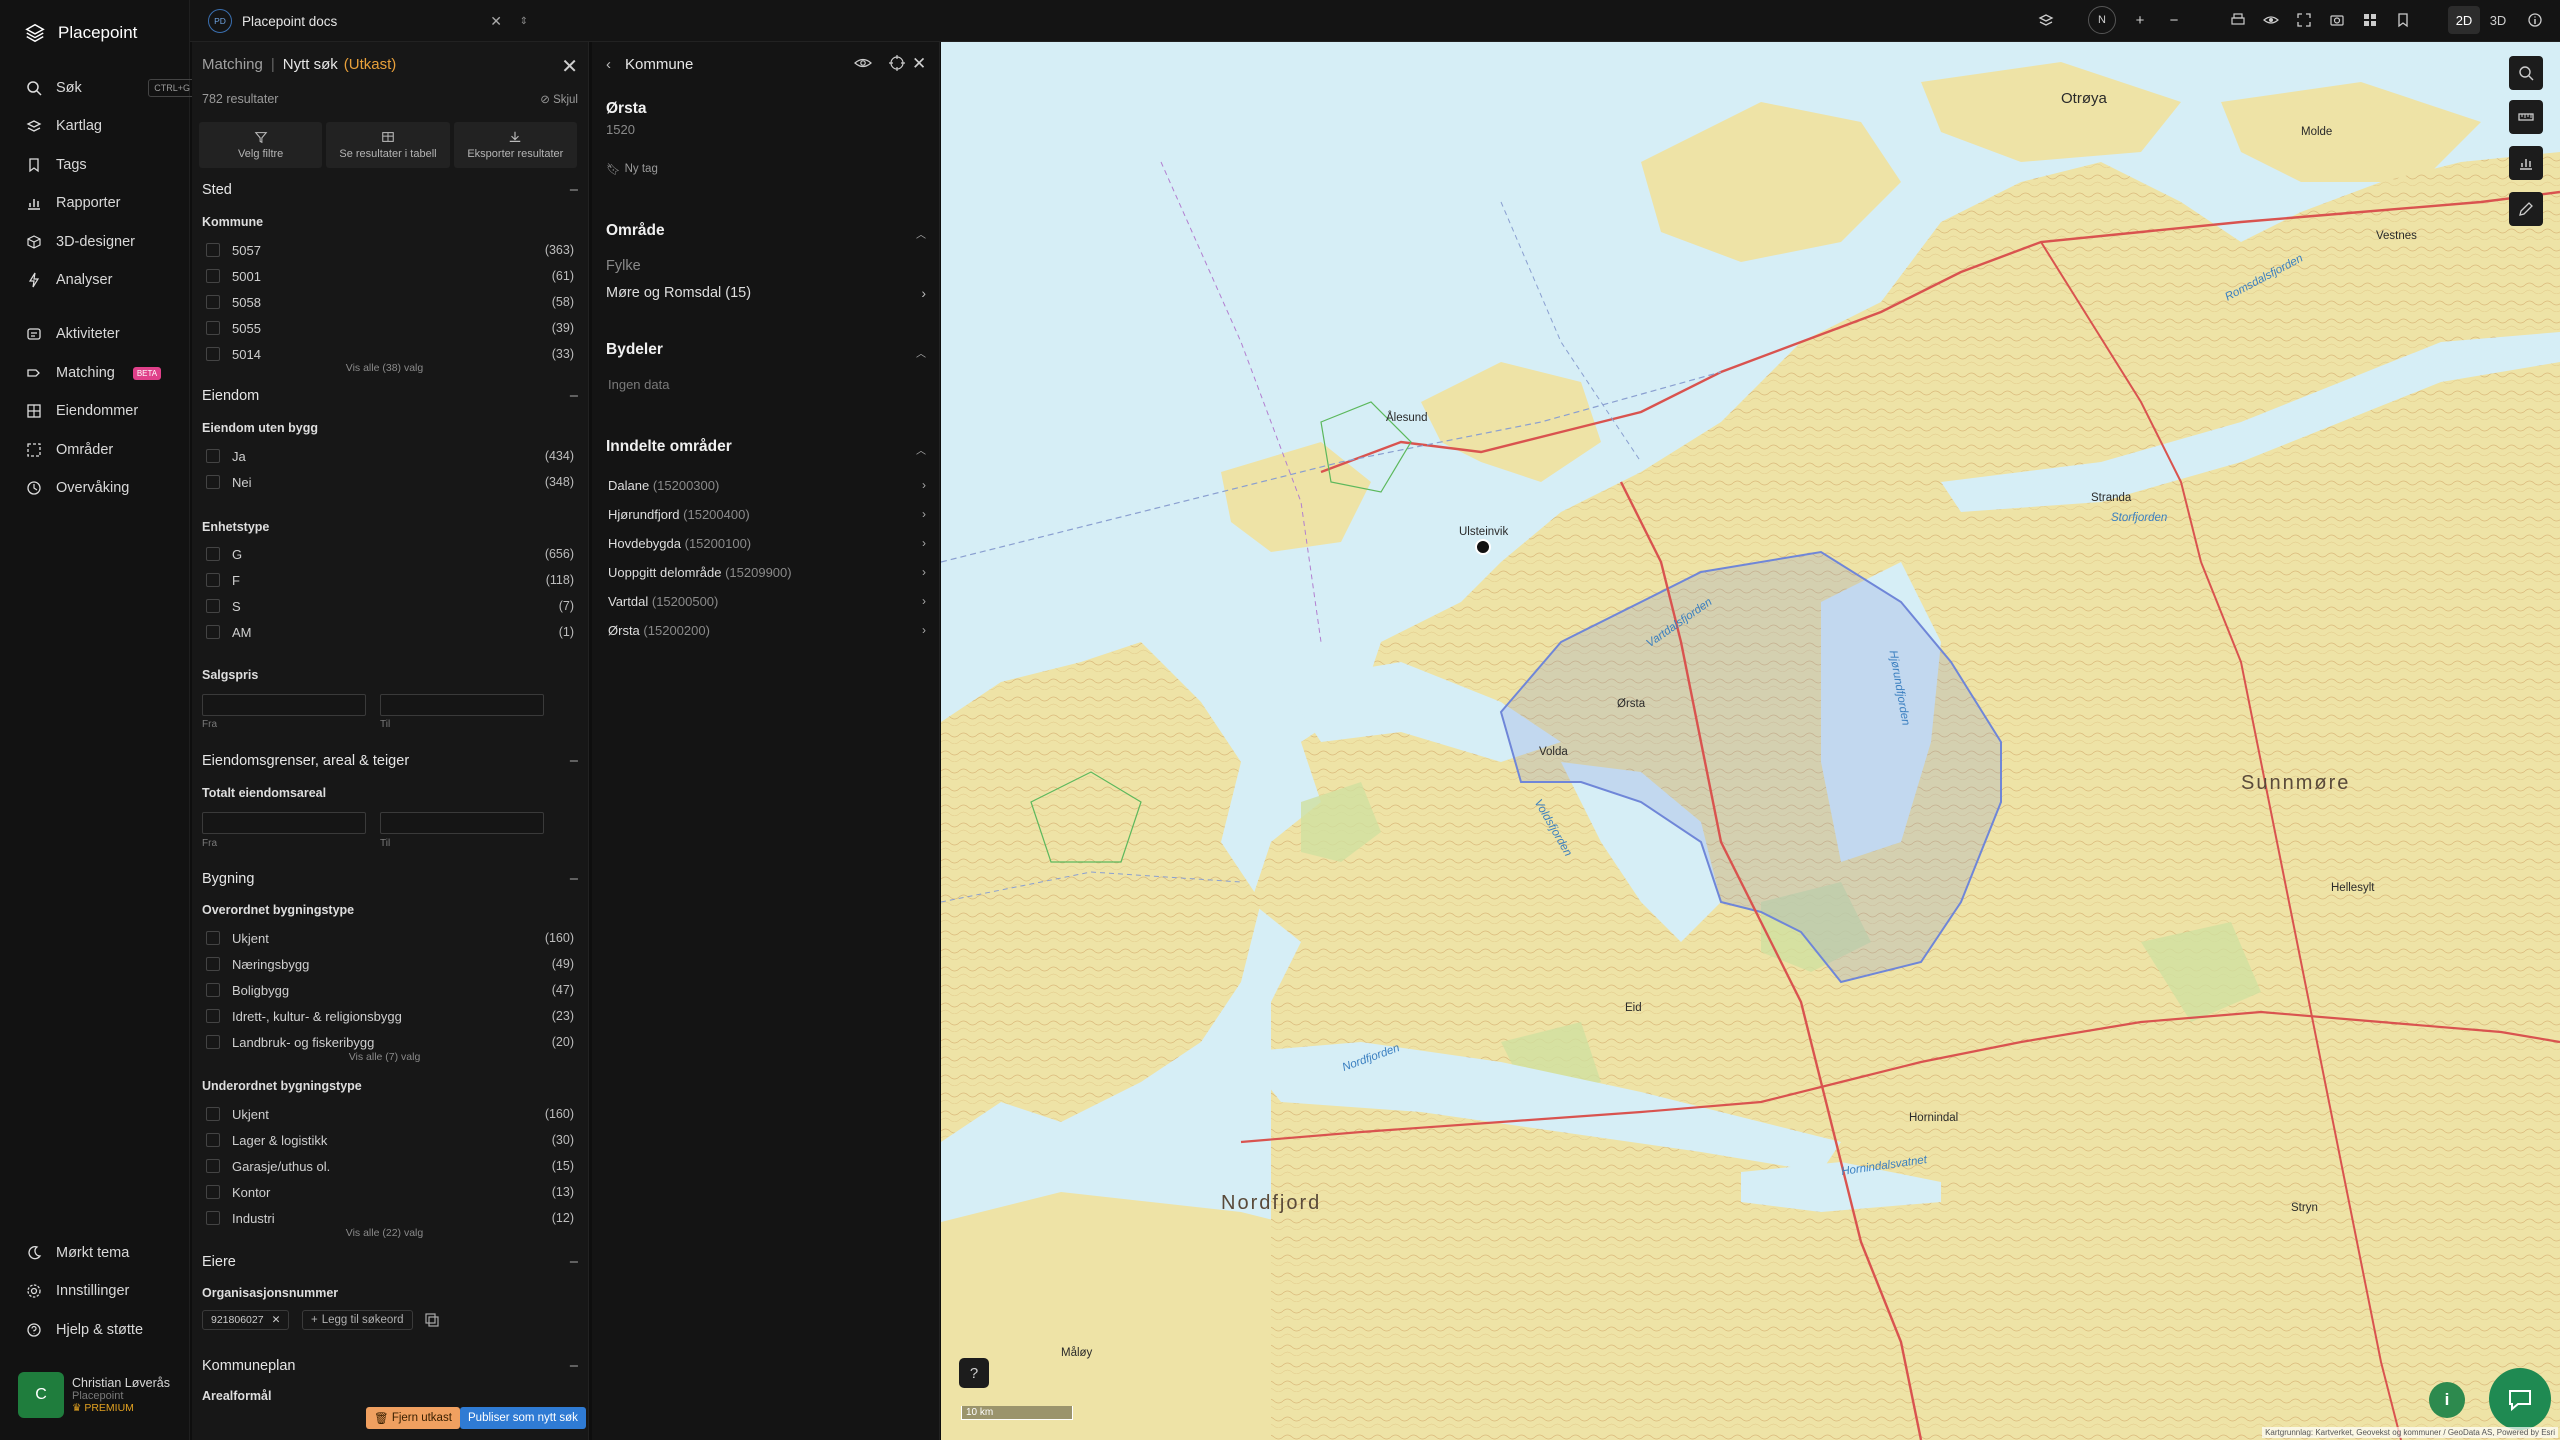  I want to click on layers-stack-icon, so click(2046, 20).